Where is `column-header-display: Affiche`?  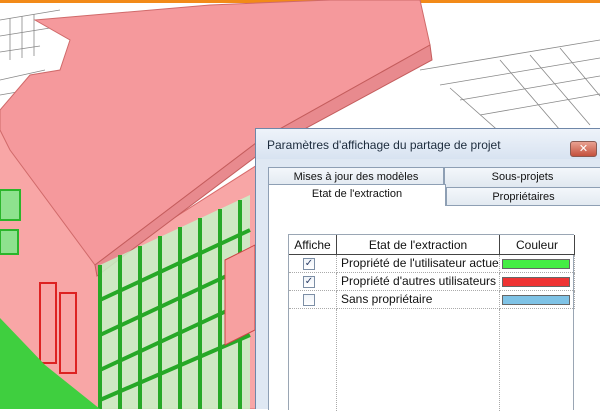
column-header-display: Affiche is located at coordinates (313, 245).